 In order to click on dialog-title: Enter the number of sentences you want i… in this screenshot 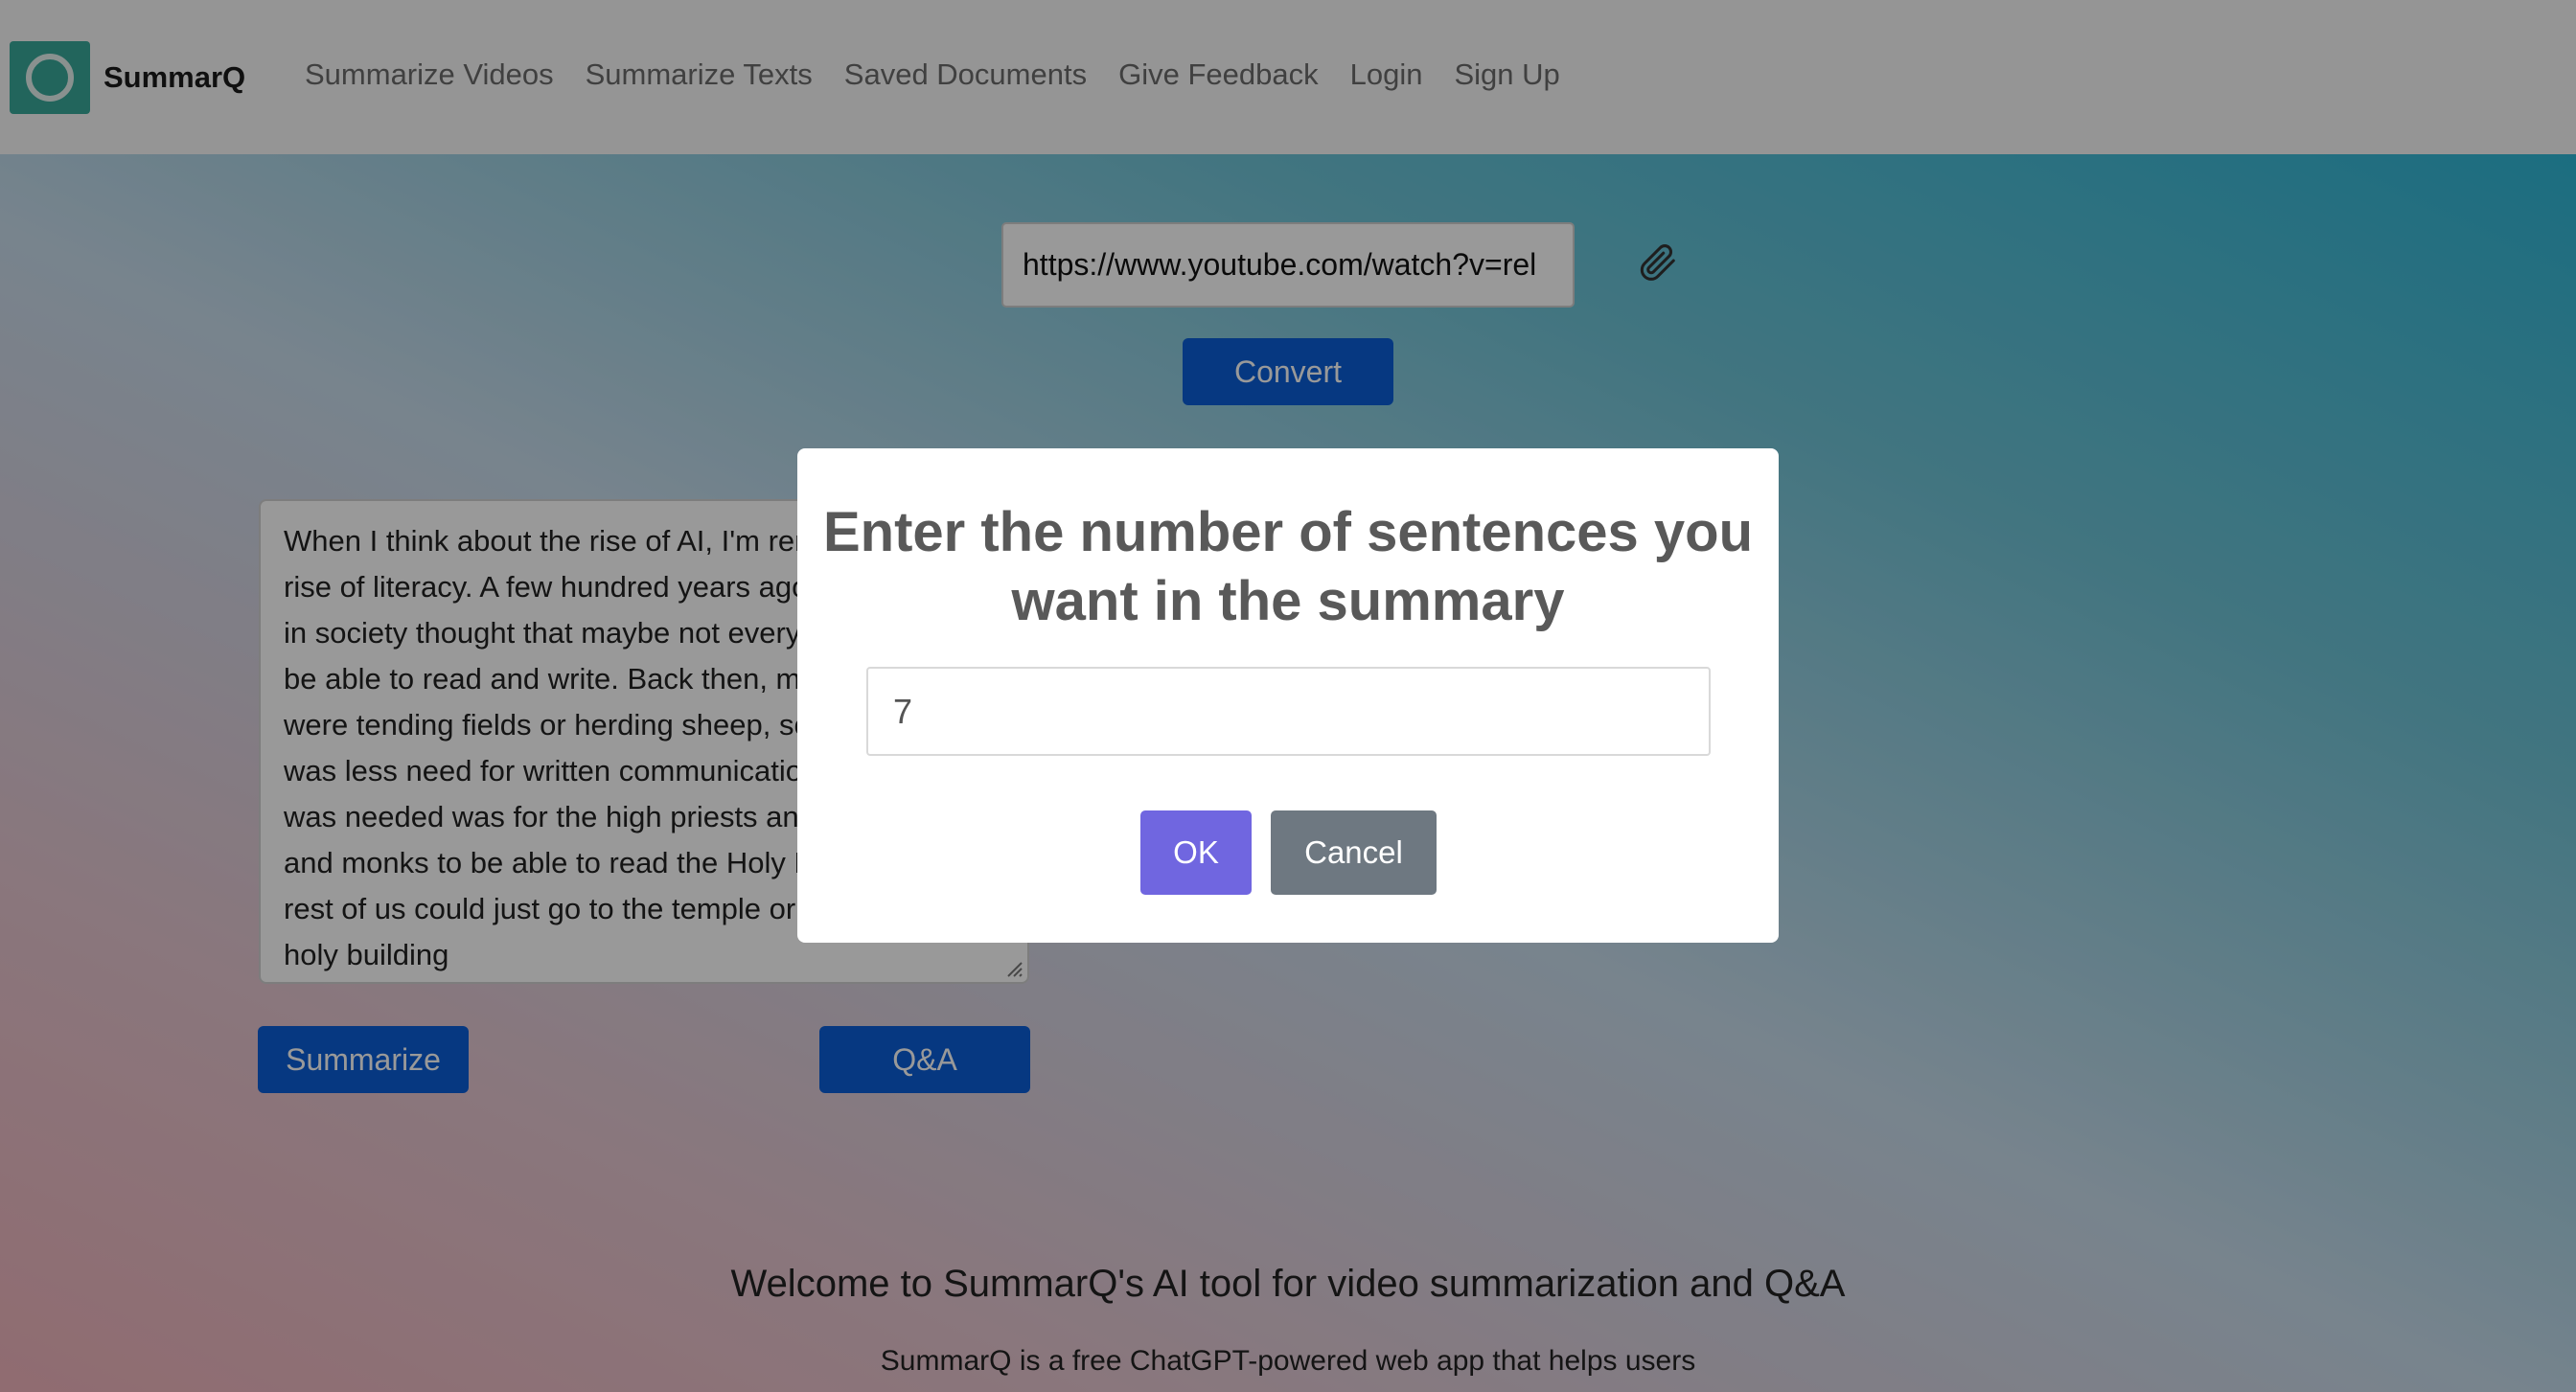, I will do `click(1288, 566)`.